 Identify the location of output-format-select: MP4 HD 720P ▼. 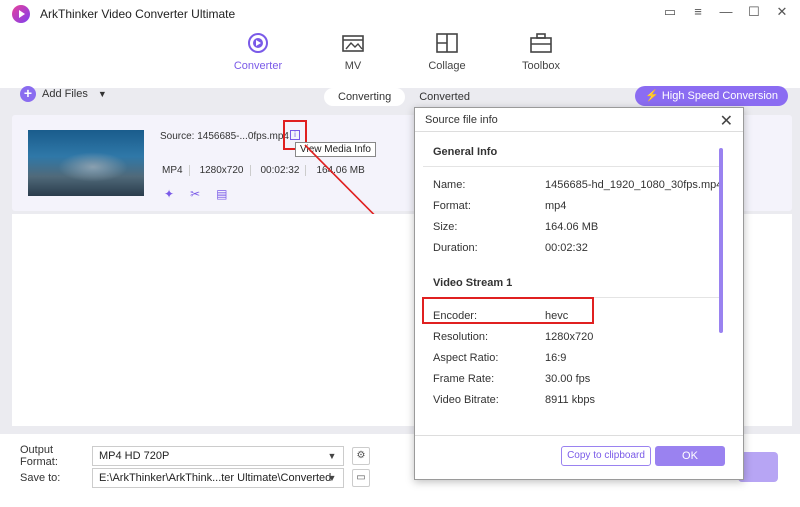
(218, 456).